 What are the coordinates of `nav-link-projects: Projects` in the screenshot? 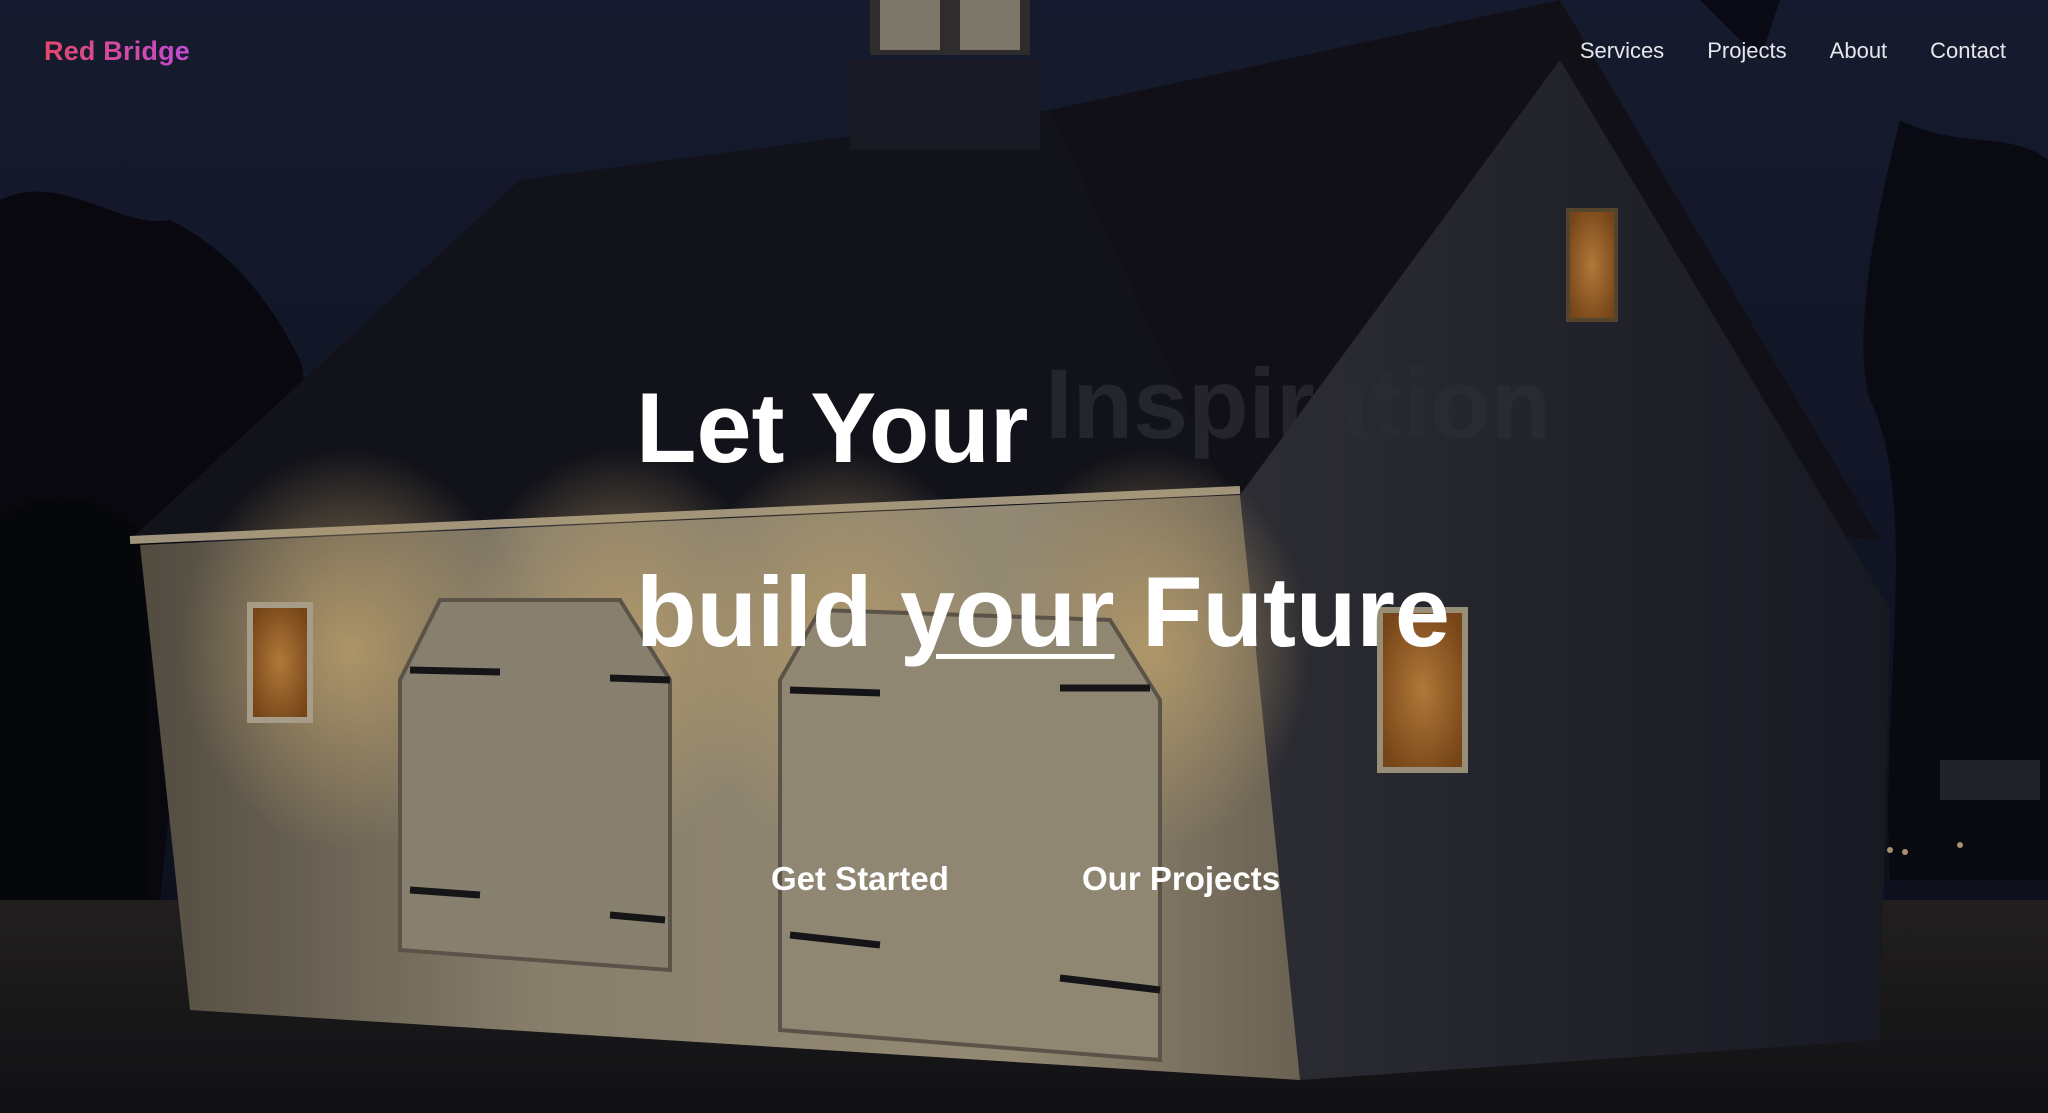 It's located at (1746, 51).